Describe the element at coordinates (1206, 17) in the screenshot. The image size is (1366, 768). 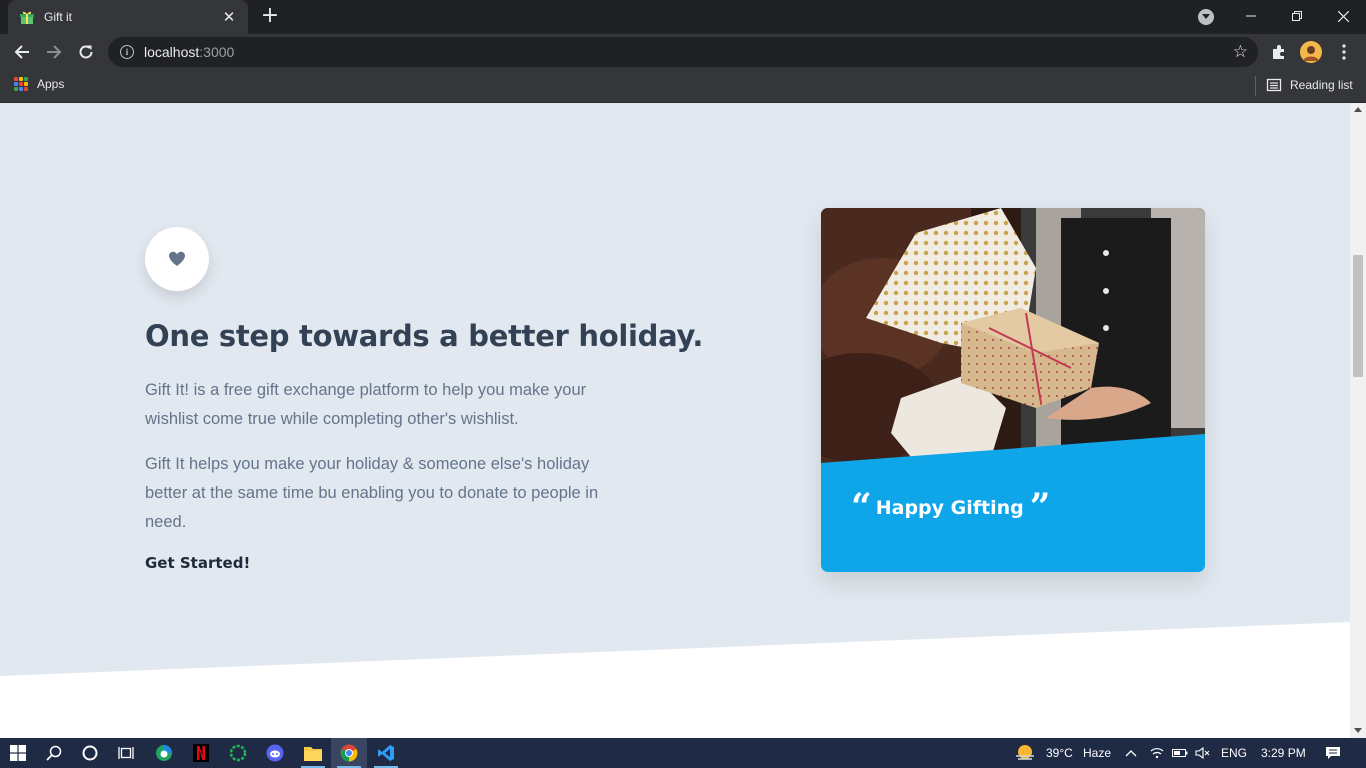
I see `tab-search-icon` at that location.